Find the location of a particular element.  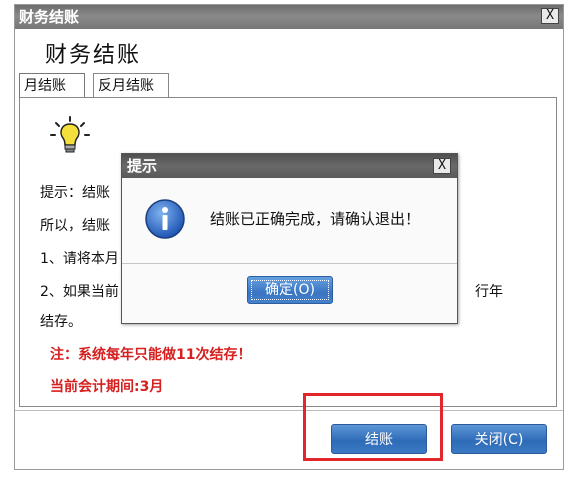

dialog-divider is located at coordinates (289, 263).